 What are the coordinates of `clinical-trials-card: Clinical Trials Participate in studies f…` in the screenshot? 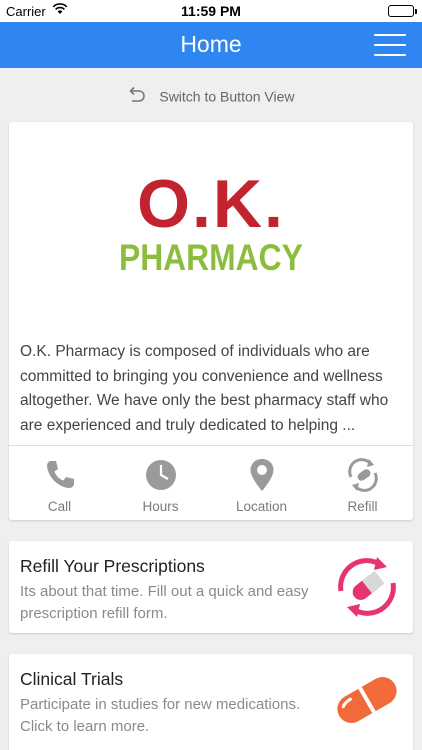 It's located at (211, 702).